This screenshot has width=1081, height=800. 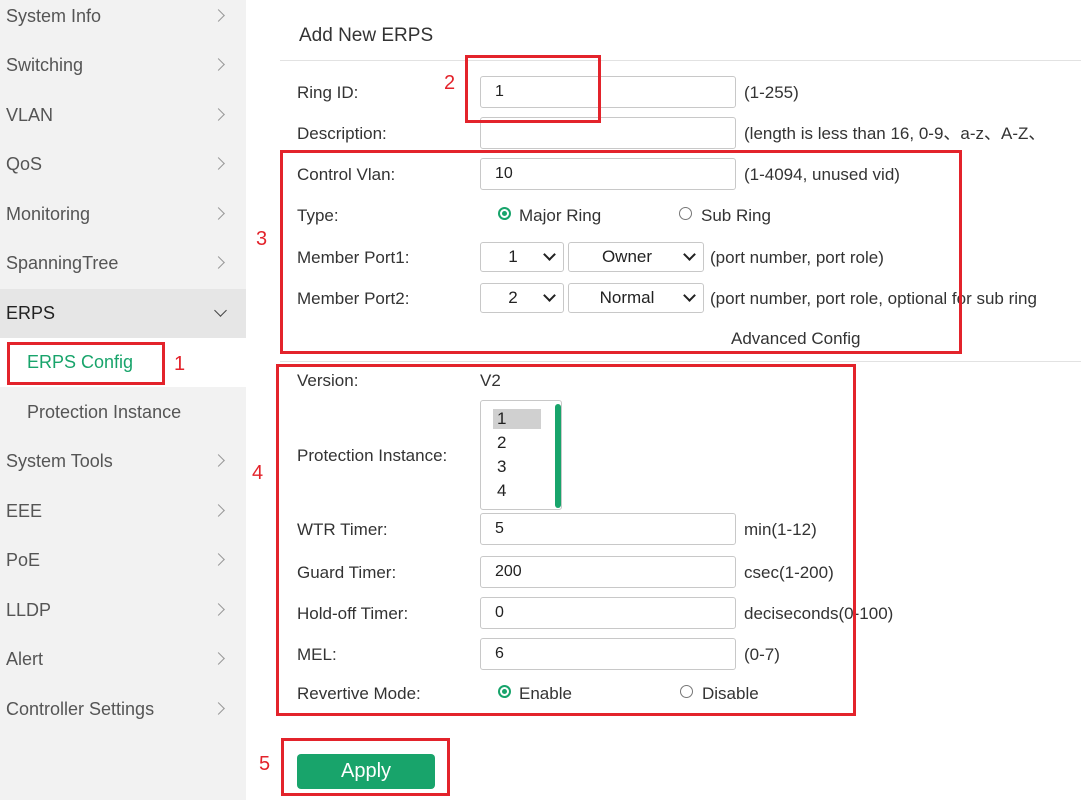 What do you see at coordinates (795, 339) in the screenshot?
I see `advanced-config-link: Advanced Config` at bounding box center [795, 339].